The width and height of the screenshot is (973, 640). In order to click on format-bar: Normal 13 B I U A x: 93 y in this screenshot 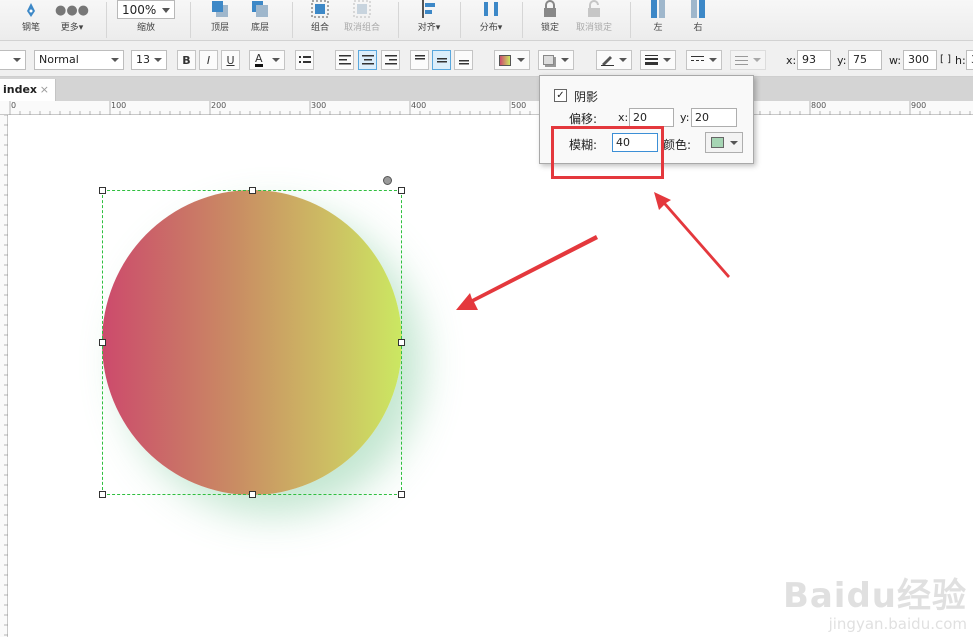, I will do `click(486, 59)`.